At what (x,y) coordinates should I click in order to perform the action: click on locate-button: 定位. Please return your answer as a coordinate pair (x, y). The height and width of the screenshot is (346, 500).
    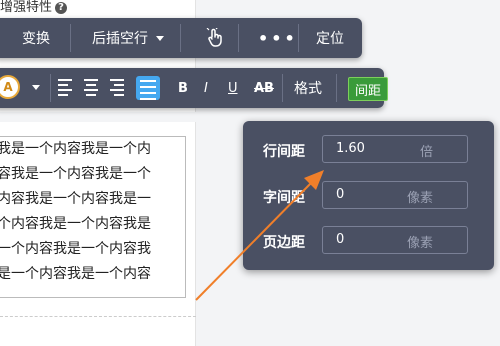
    Looking at the image, I should click on (330, 38).